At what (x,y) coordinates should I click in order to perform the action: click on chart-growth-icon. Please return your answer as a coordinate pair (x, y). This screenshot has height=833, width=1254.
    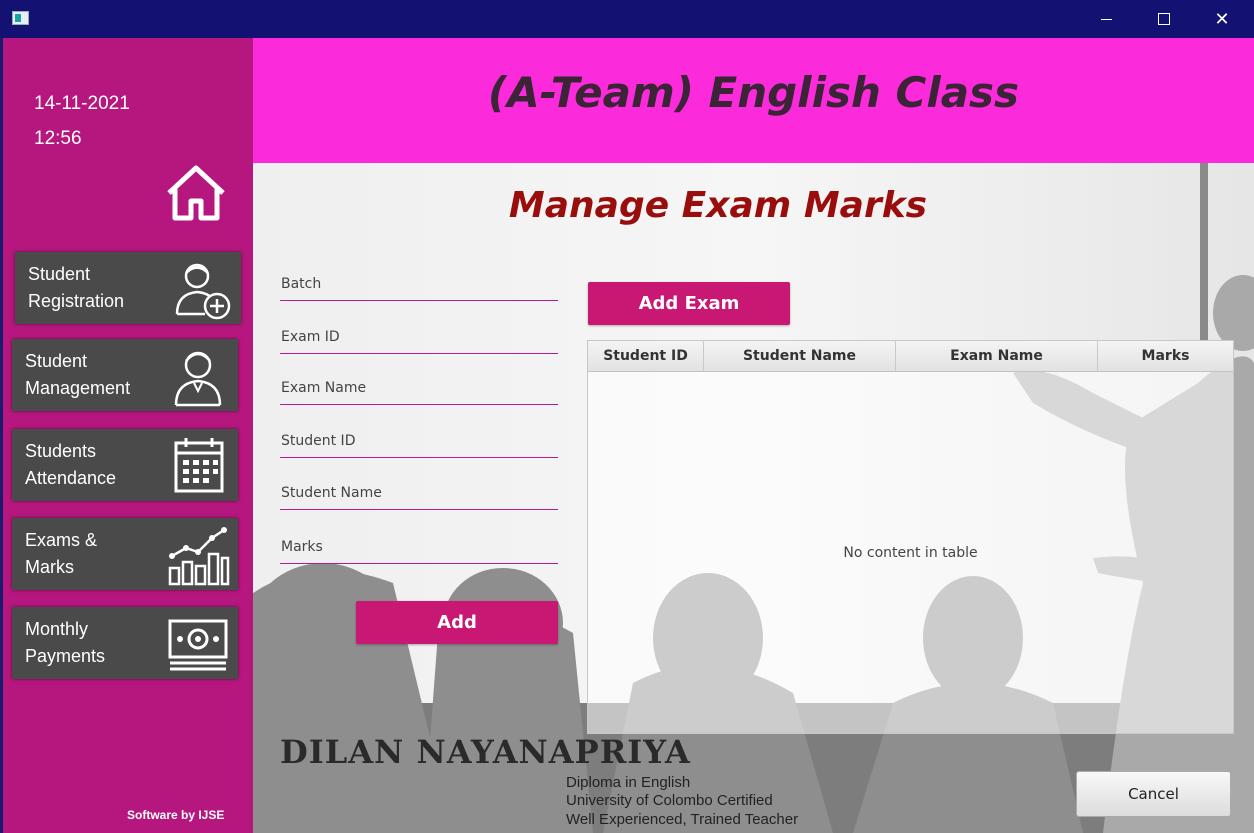
    Looking at the image, I should click on (199, 556).